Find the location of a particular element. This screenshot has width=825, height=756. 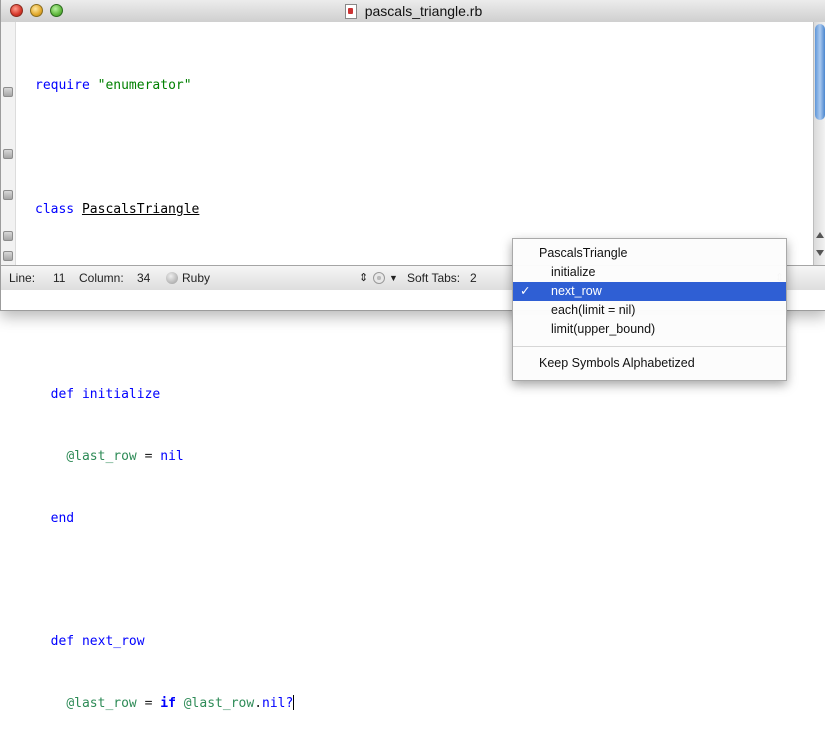

ruby-file-icon is located at coordinates (350, 11).